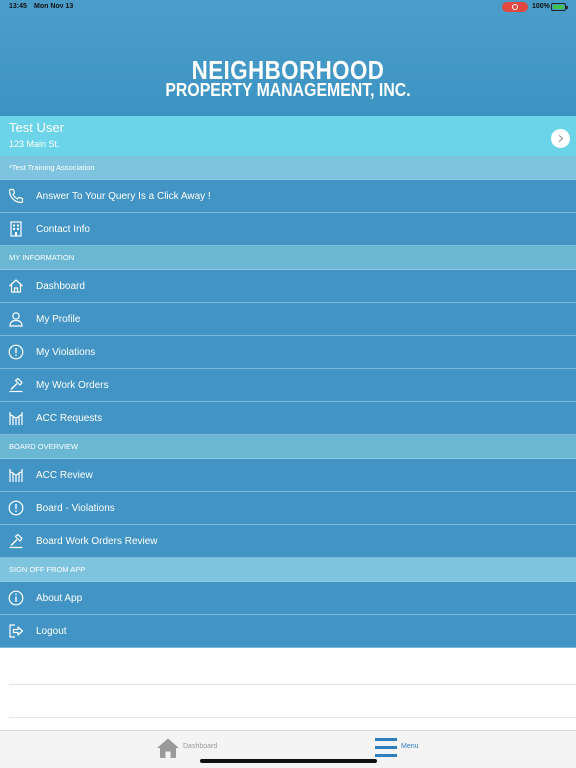 Image resolution: width=576 pixels, height=768 pixels. Describe the element at coordinates (58, 319) in the screenshot. I see `menu-item-my-profile-label: My Profile` at that location.